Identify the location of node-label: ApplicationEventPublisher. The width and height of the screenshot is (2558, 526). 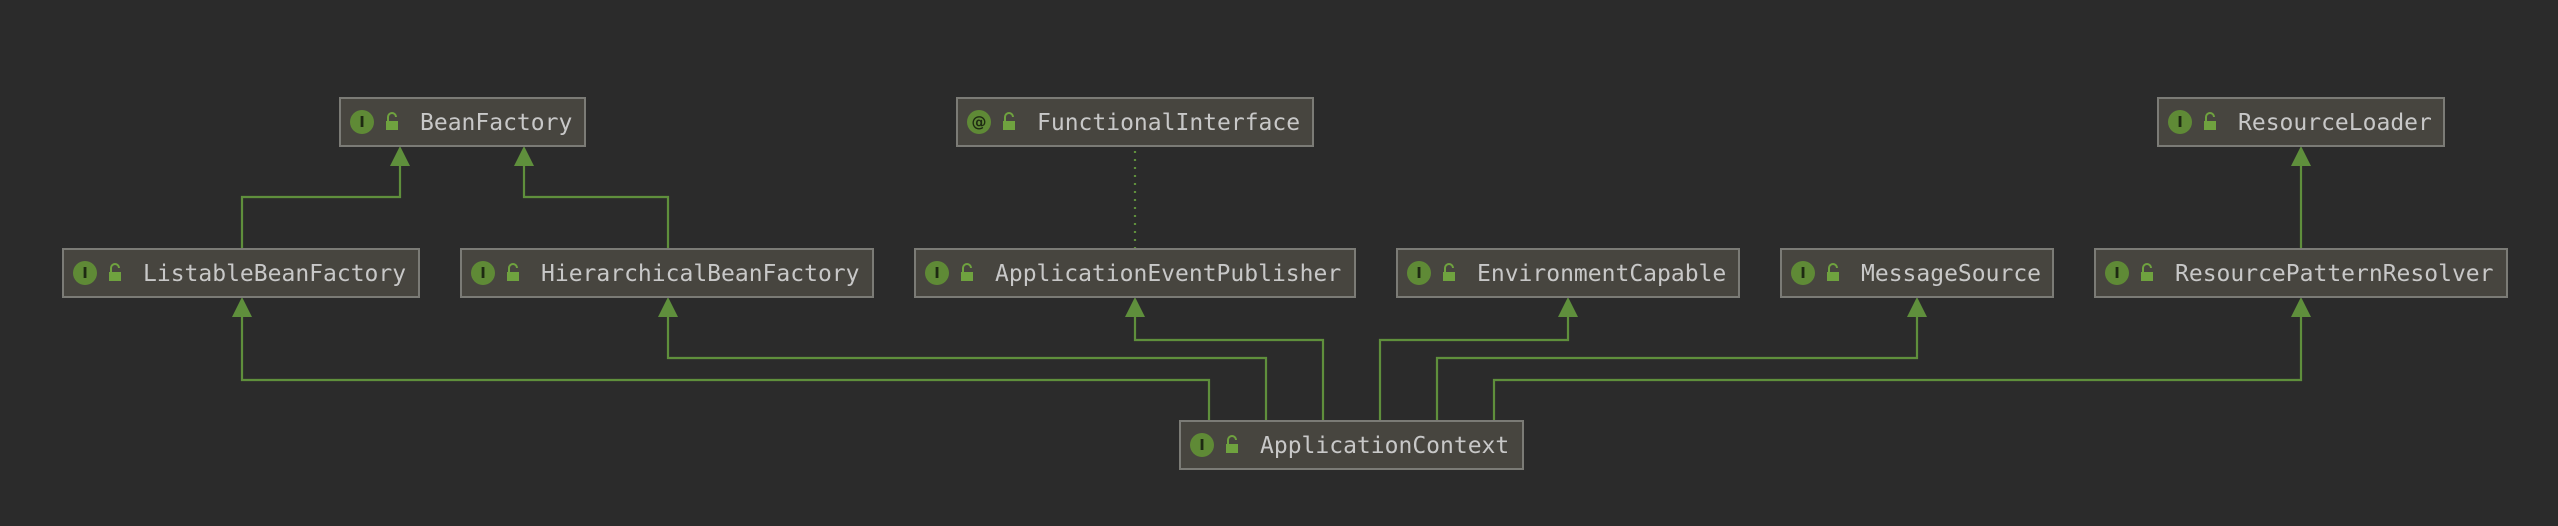
(1168, 274).